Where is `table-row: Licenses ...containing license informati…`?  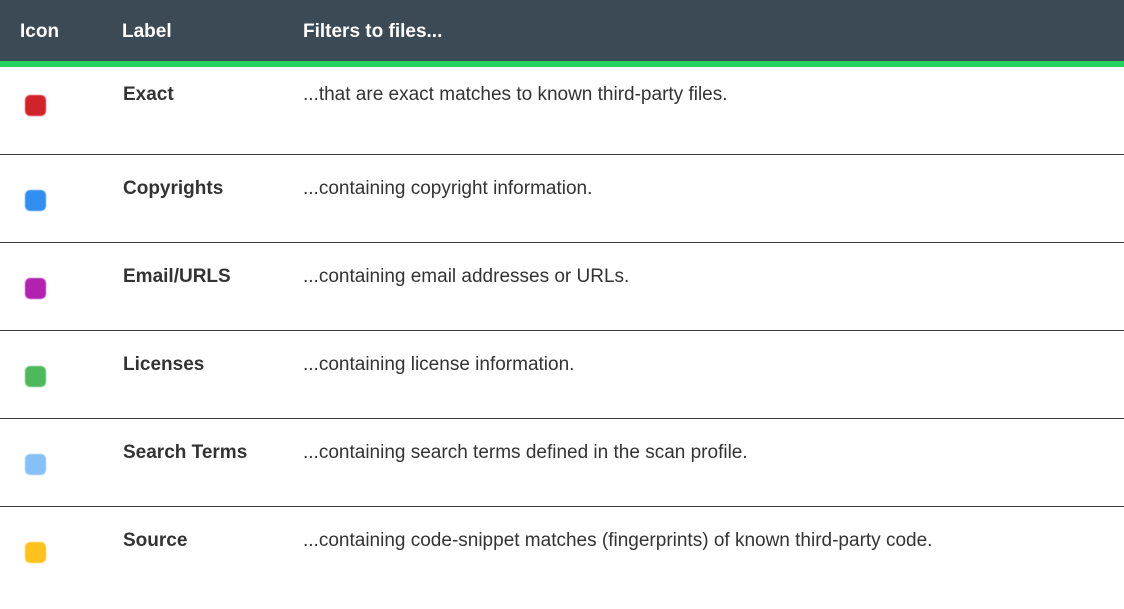
table-row: Licenses ...containing license informati… is located at coordinates (562, 375).